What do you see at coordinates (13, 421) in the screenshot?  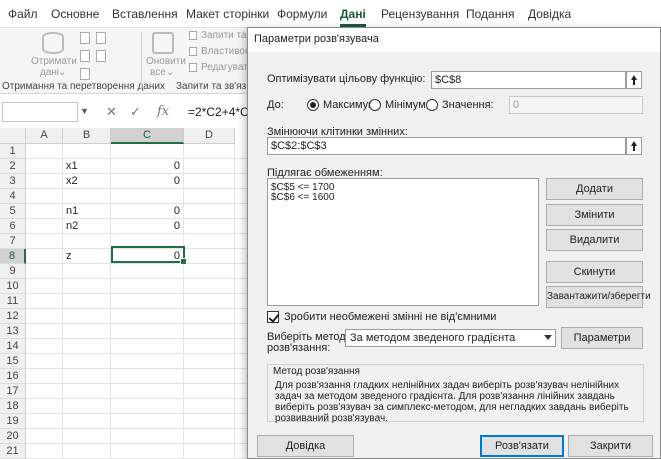 I see `row-header: 19` at bounding box center [13, 421].